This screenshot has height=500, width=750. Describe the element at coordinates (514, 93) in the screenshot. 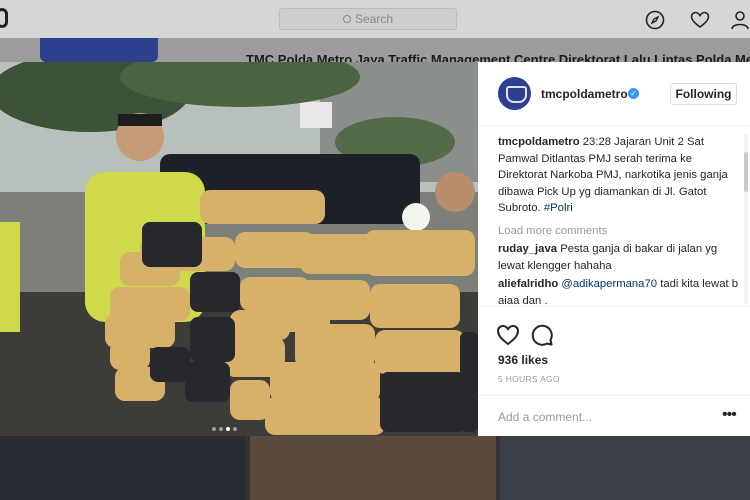

I see `avatar` at that location.